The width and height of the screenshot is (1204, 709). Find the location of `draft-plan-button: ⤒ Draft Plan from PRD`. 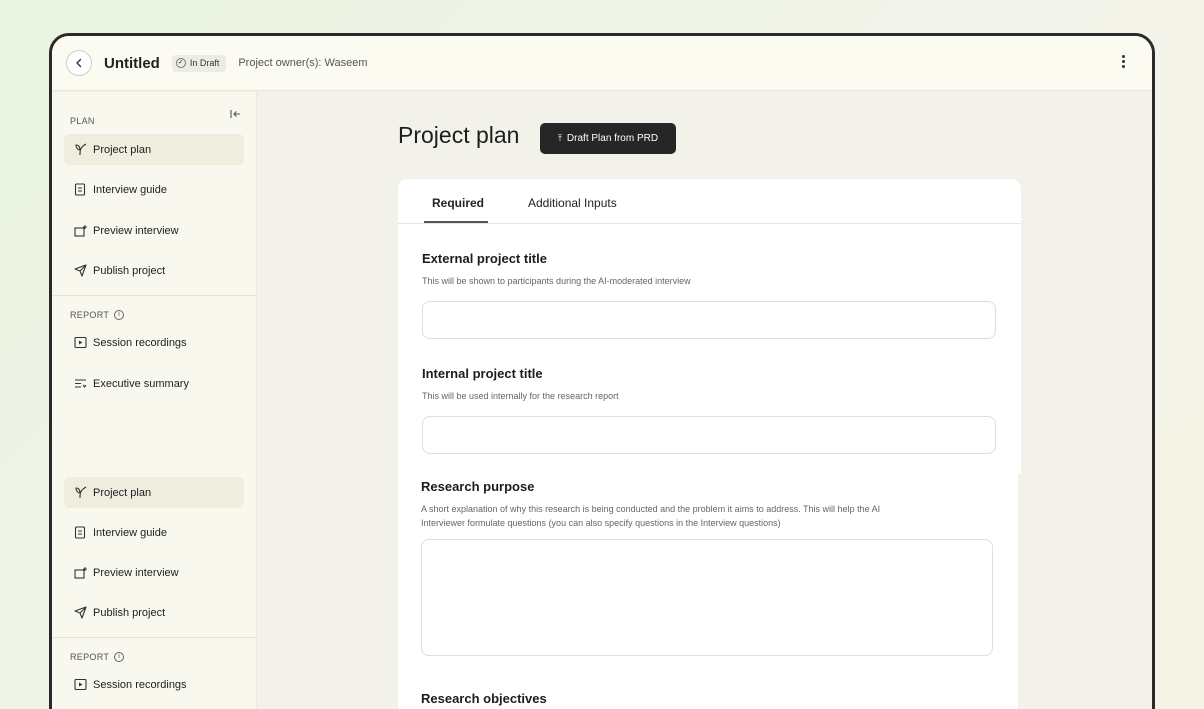

draft-plan-button: ⤒ Draft Plan from PRD is located at coordinates (608, 138).